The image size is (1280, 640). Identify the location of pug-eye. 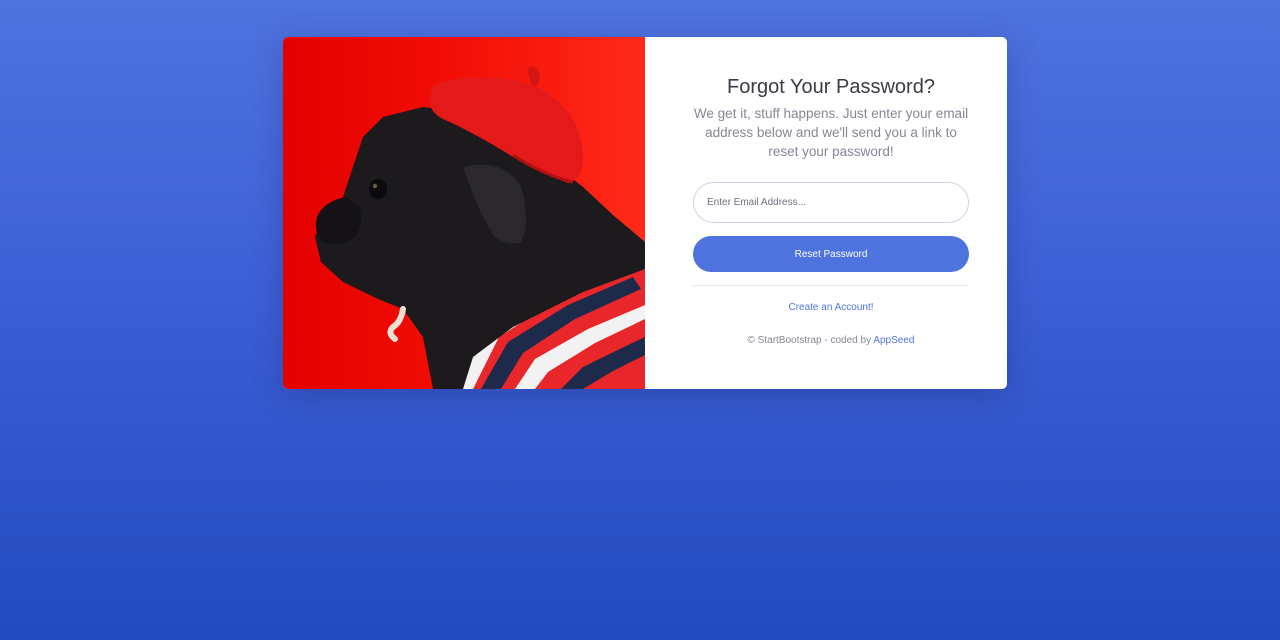
(378, 189).